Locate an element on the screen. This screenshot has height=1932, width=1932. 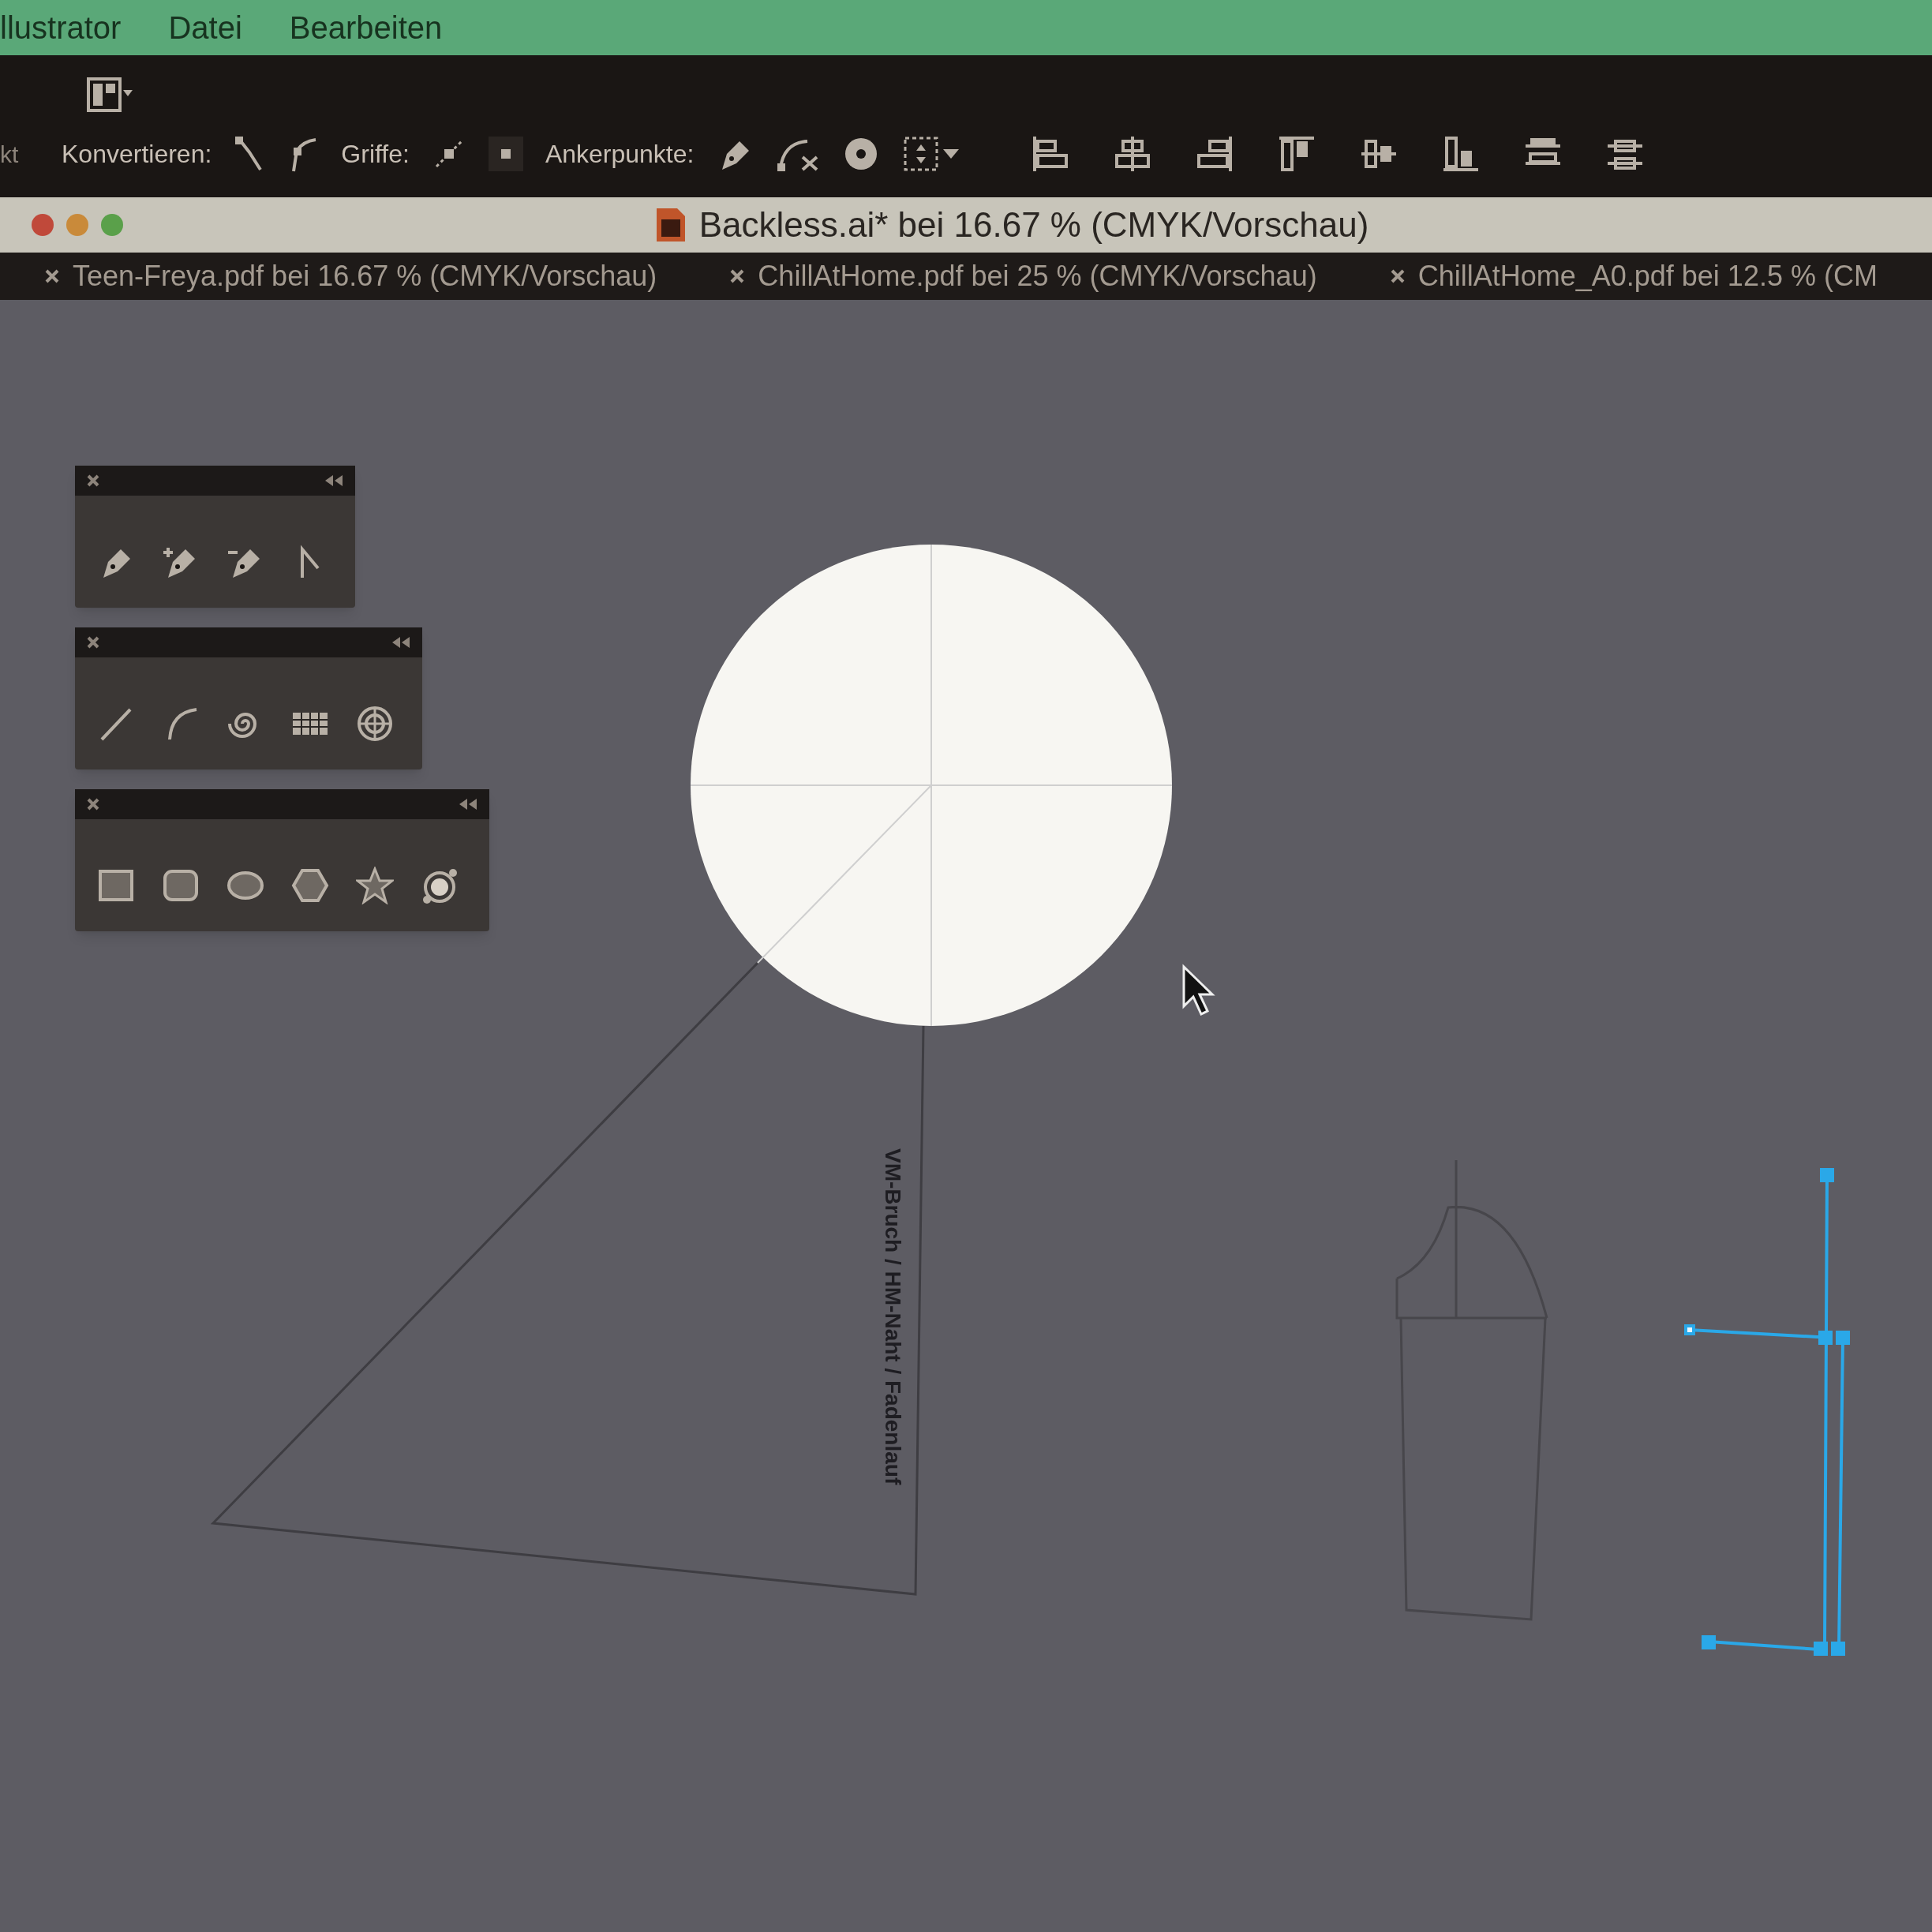
hexagon-icon is located at coordinates (310, 885).